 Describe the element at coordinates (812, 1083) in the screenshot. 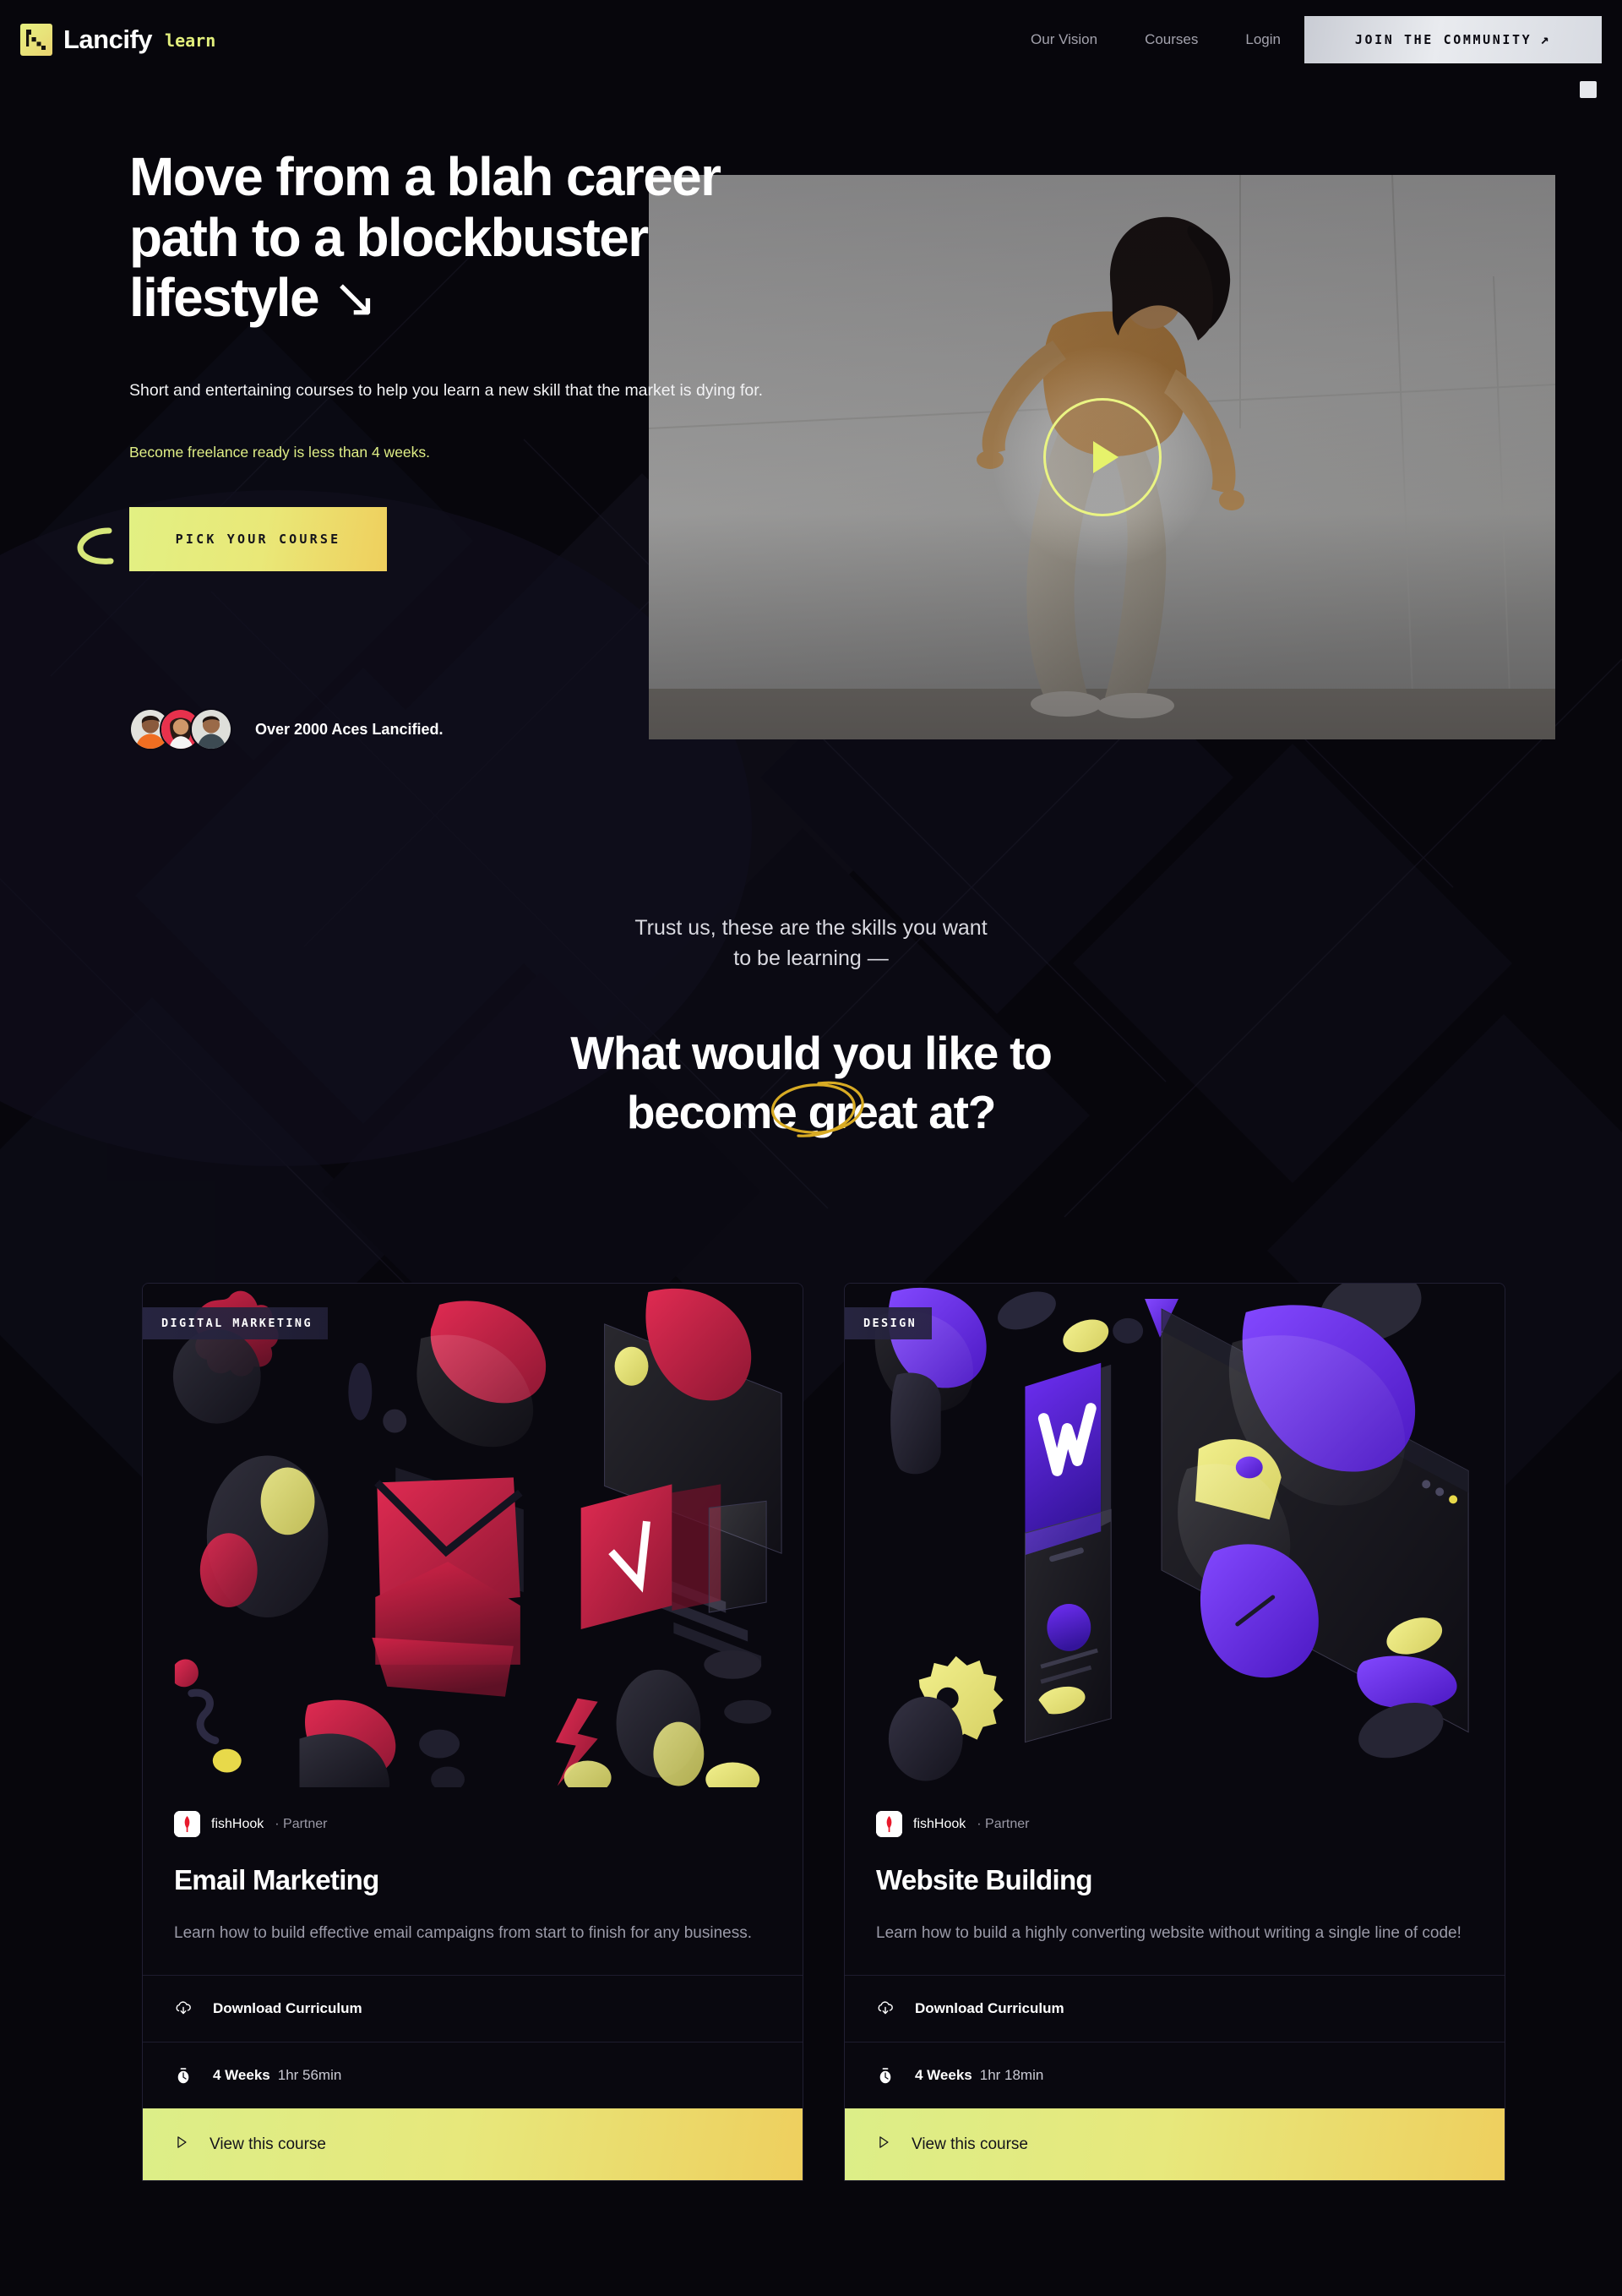

I see `section-heading: What would you like to become great at?` at that location.